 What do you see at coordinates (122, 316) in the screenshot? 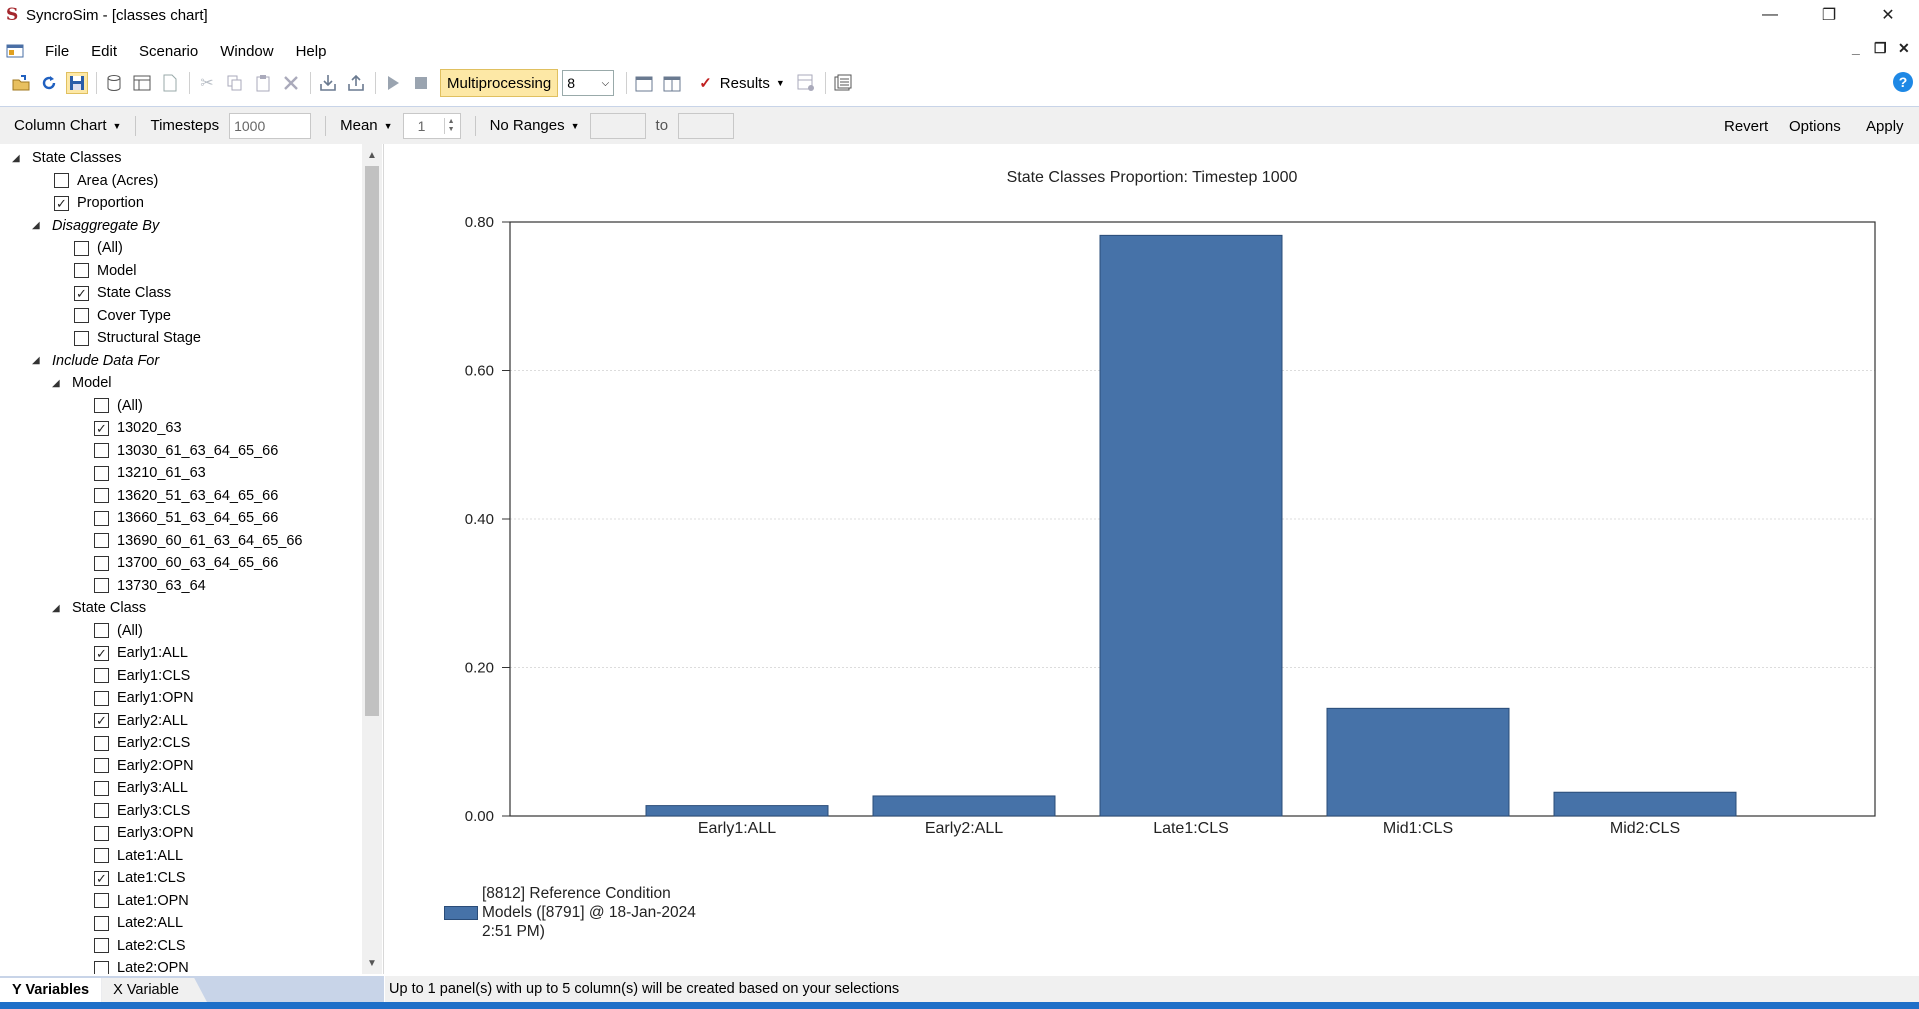
I see `tree-item: Cover Type` at bounding box center [122, 316].